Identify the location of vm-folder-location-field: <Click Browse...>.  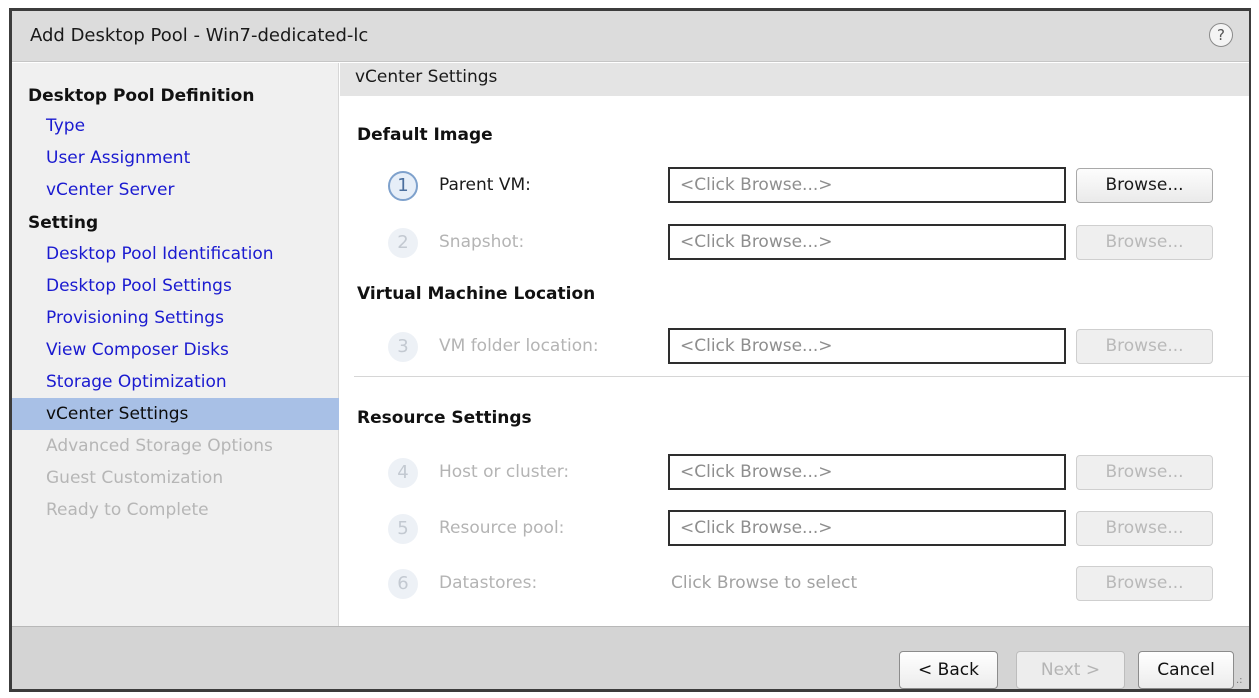
(867, 346).